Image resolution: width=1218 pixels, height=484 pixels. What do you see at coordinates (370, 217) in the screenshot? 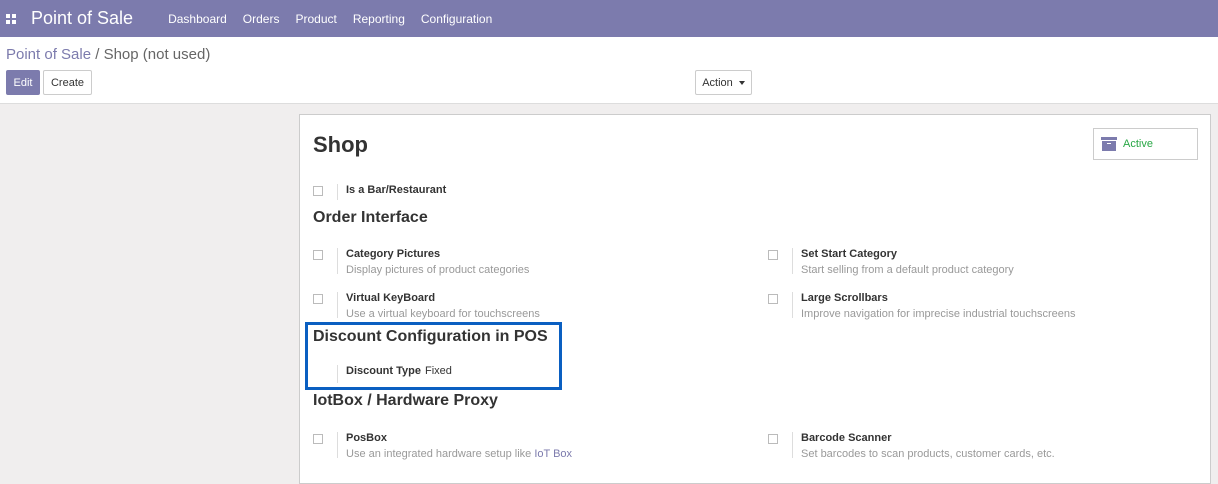
I see `section-order-interface: Order Interface` at bounding box center [370, 217].